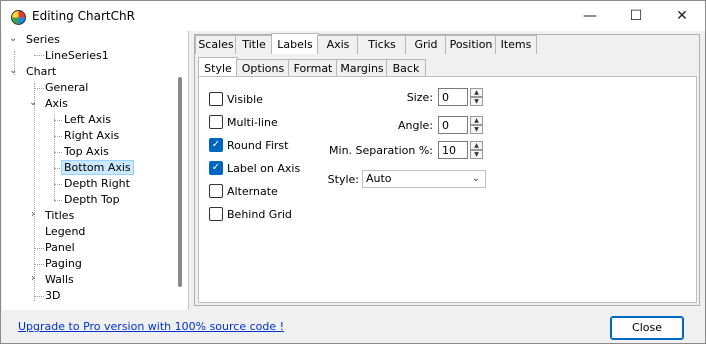 This screenshot has height=344, width=706. Describe the element at coordinates (59, 280) in the screenshot. I see `tree-item-walls: Walls` at that location.